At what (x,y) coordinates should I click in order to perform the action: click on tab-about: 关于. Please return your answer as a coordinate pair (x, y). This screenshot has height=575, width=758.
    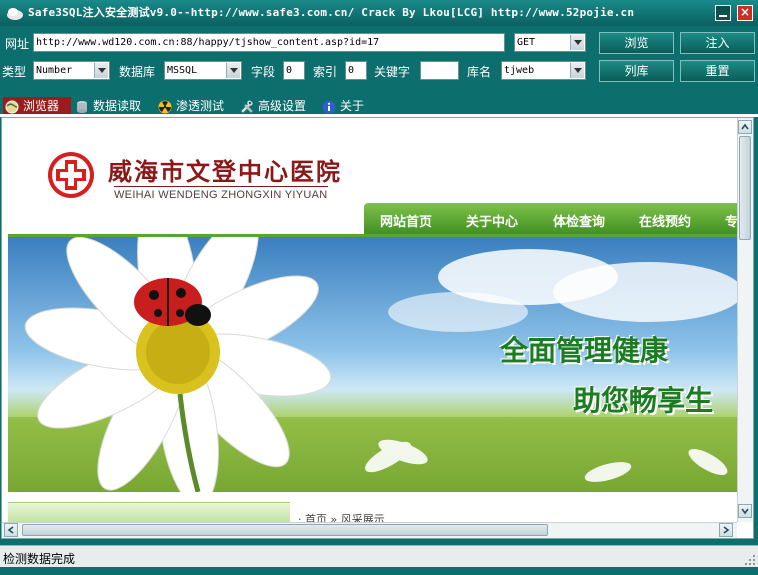
    Looking at the image, I should click on (349, 106).